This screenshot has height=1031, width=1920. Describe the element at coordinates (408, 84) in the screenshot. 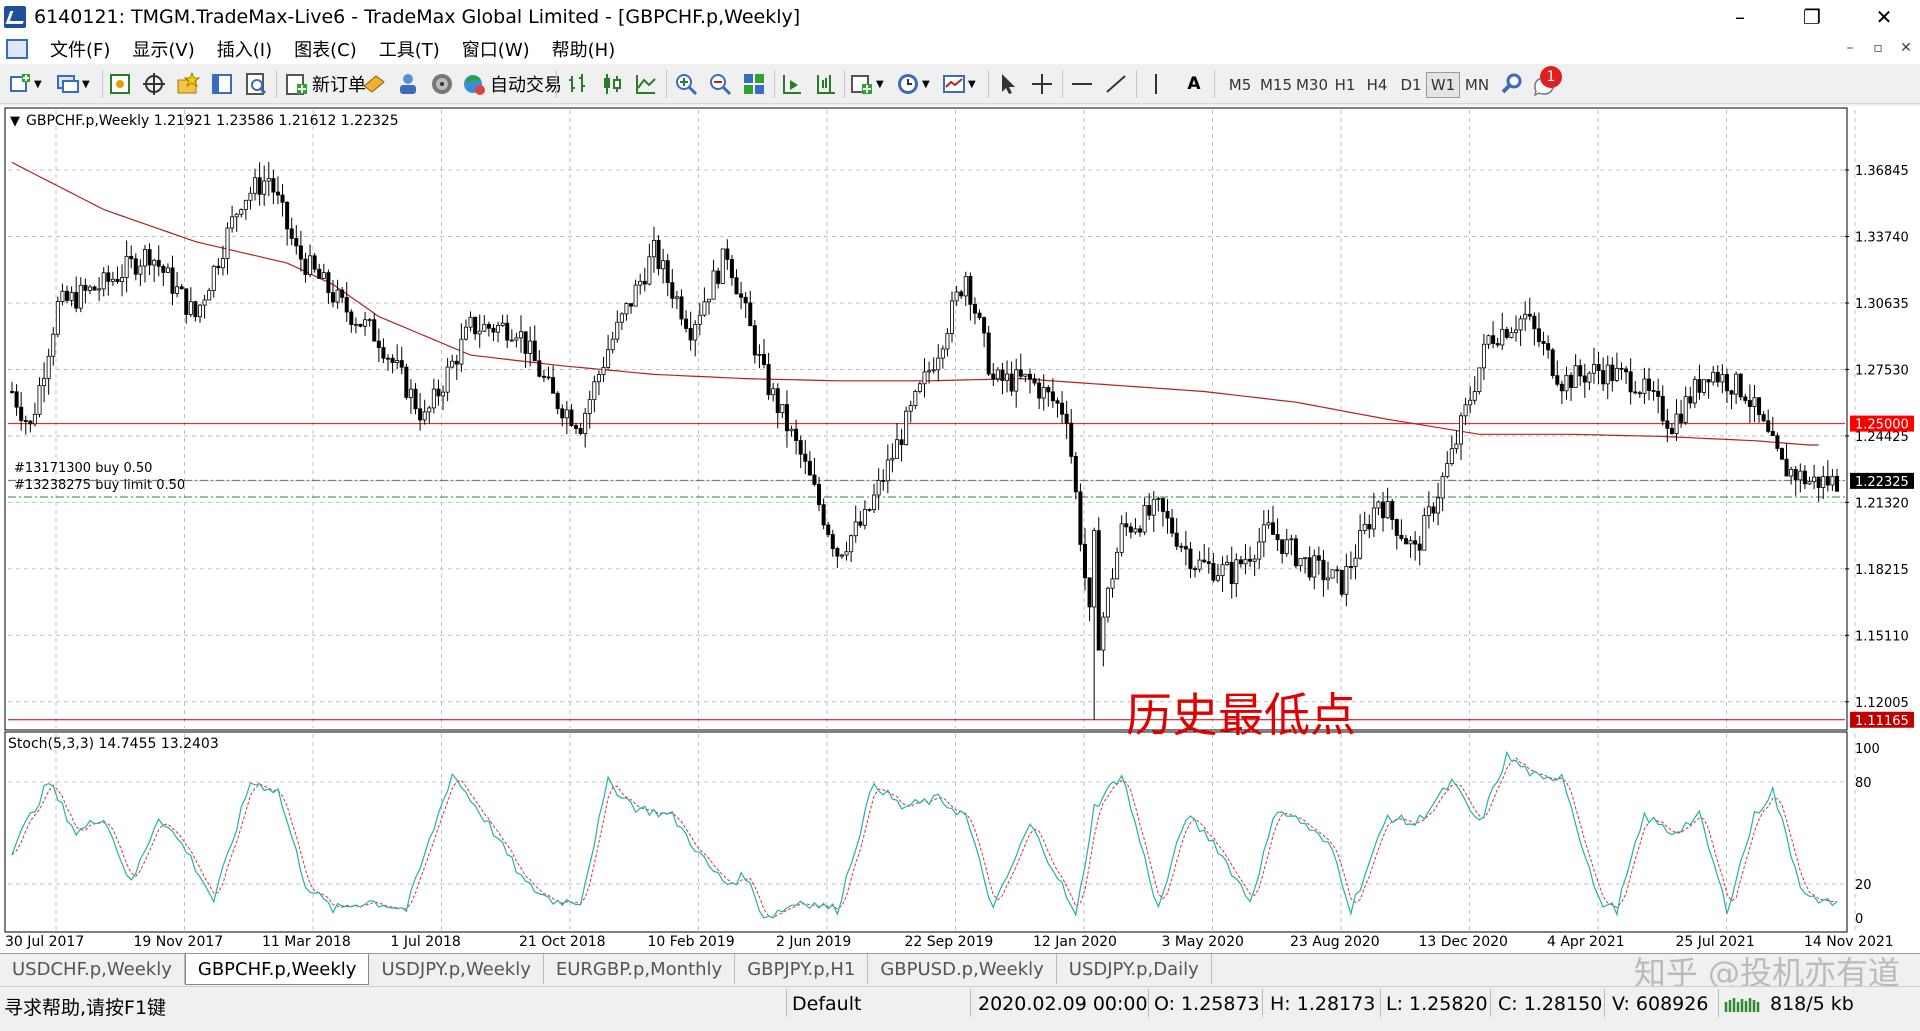

I see `community-button` at that location.